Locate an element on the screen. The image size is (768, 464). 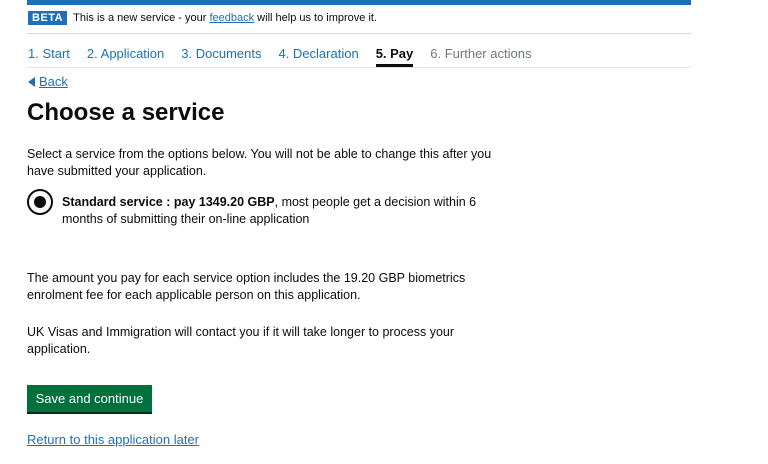
save-and-continue-button: Save and continue is located at coordinates (89, 398).